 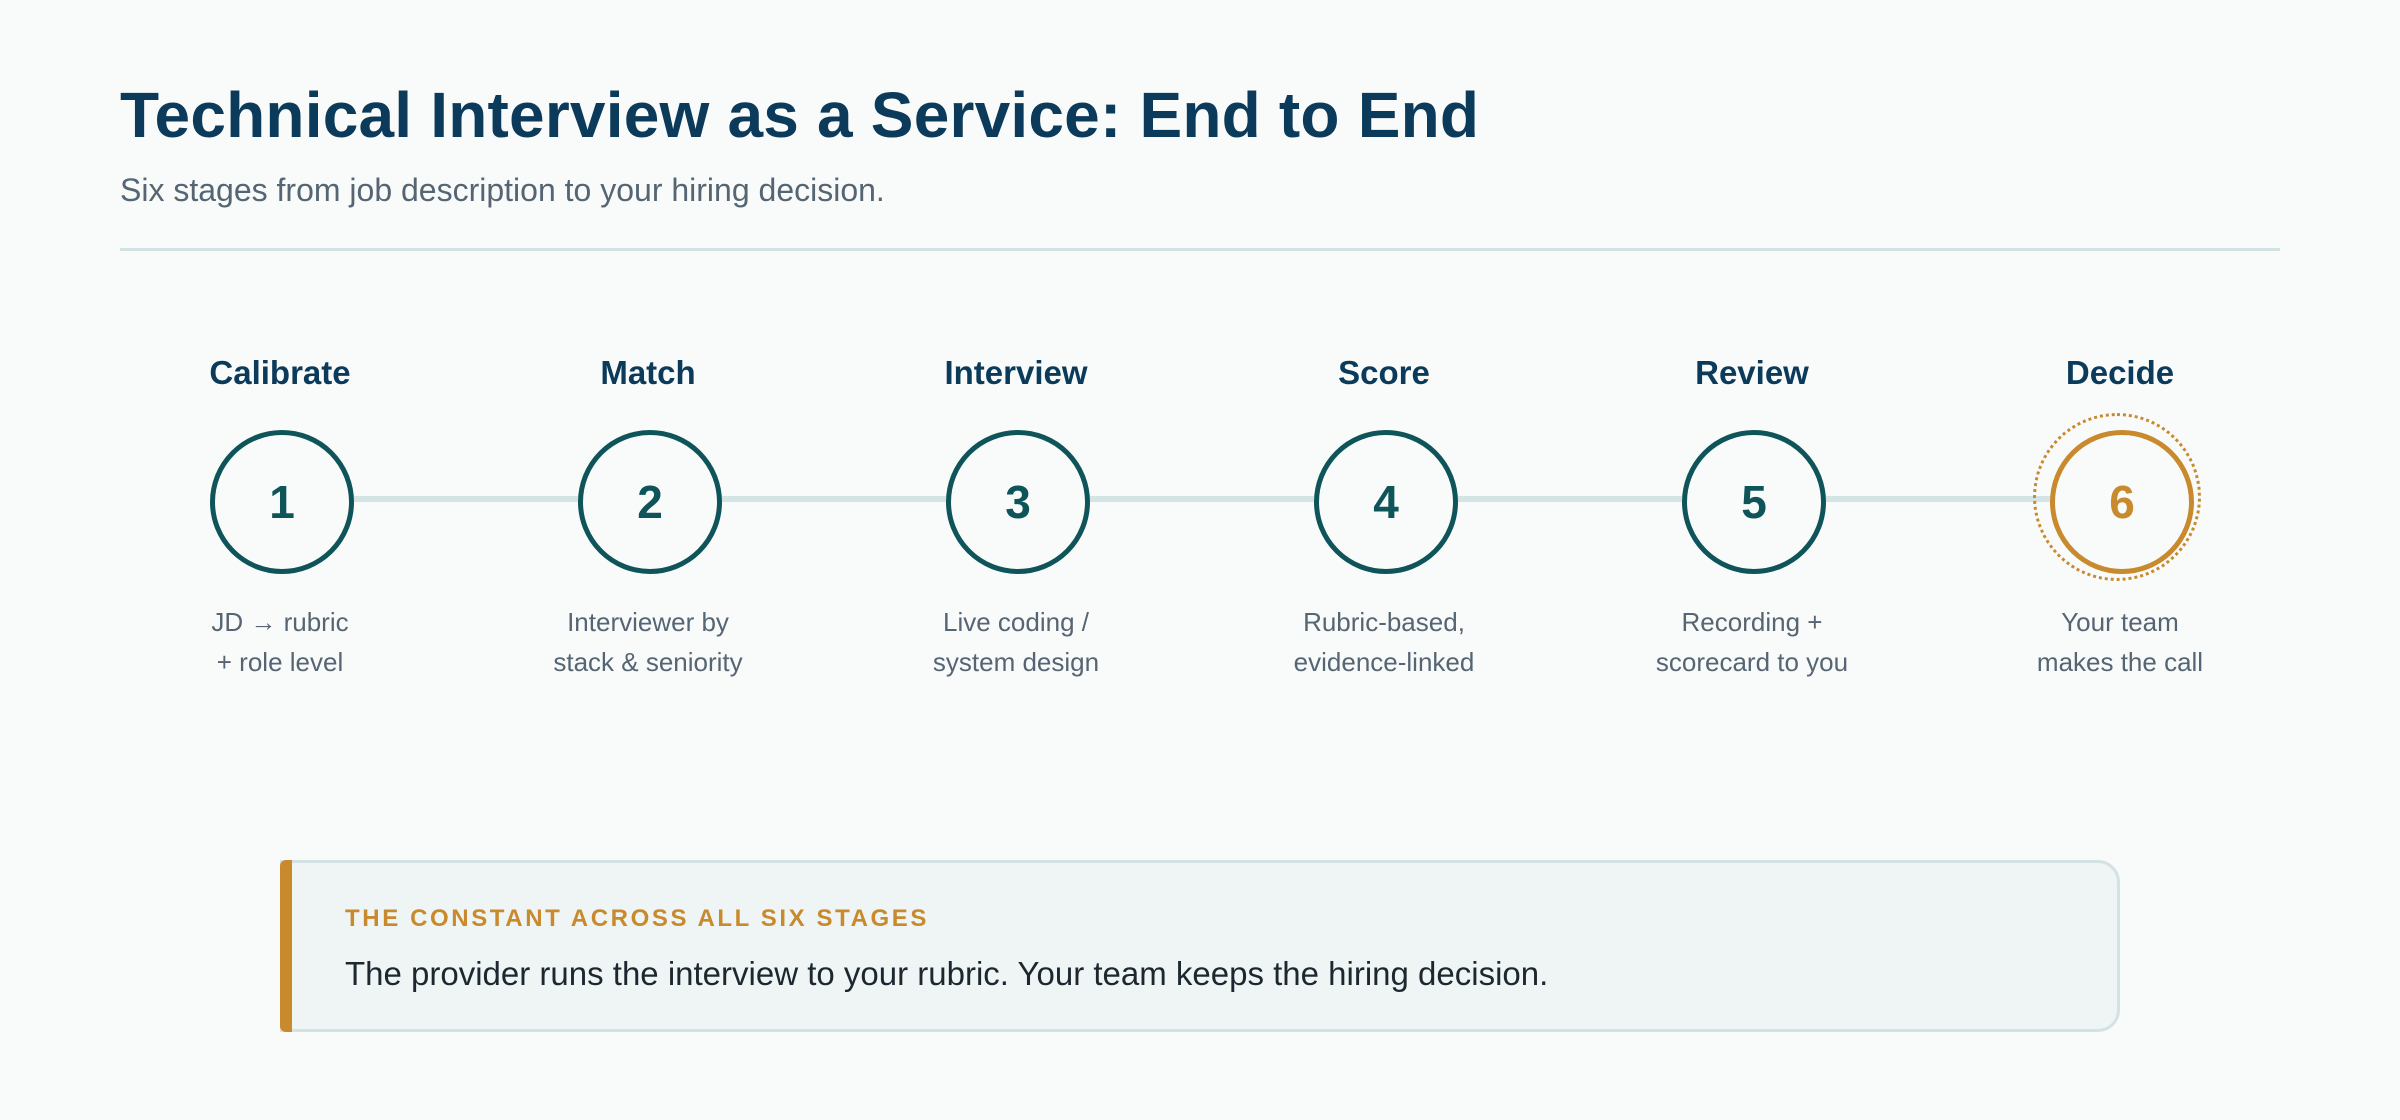 I want to click on stage-description: Rubric-based, evidence-linked, so click(x=1384, y=642).